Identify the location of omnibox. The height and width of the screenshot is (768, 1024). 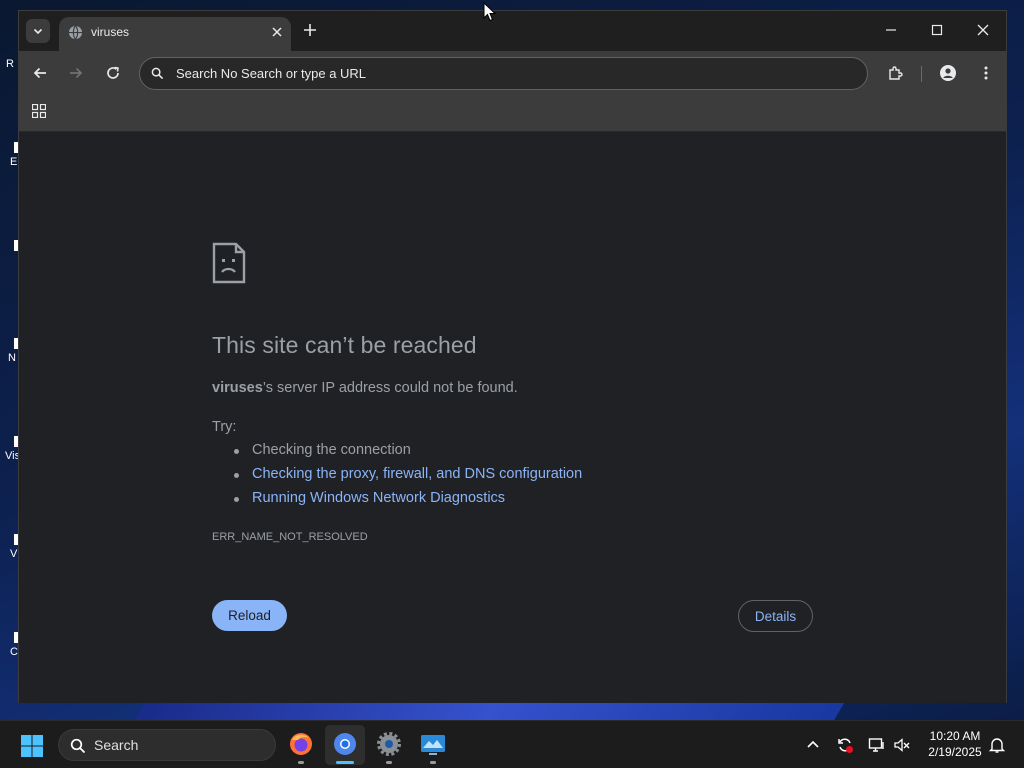
(503, 73).